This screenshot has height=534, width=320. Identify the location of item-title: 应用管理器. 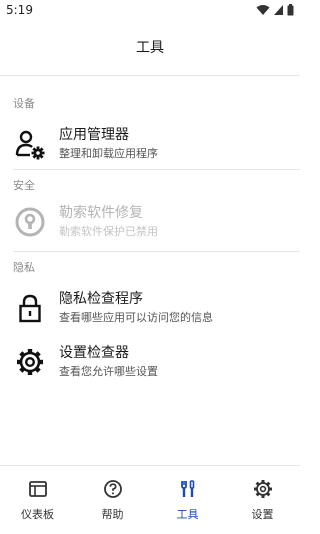
(94, 135).